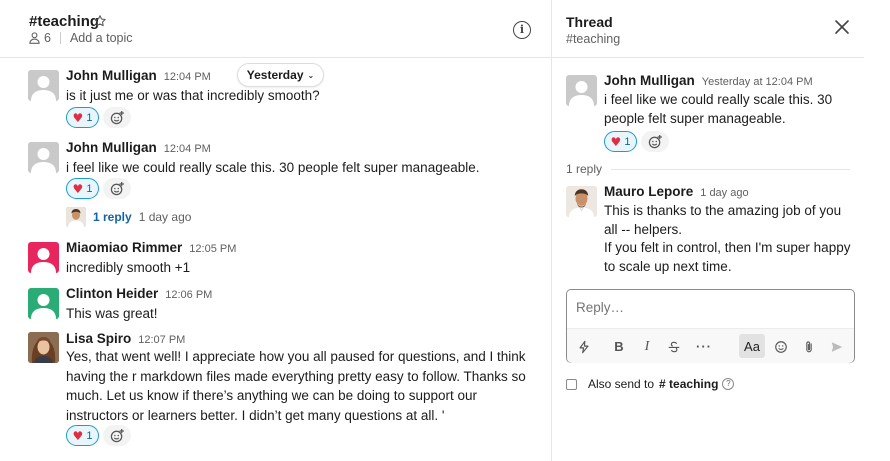  What do you see at coordinates (47, 38) in the screenshot?
I see `member-count: 6` at bounding box center [47, 38].